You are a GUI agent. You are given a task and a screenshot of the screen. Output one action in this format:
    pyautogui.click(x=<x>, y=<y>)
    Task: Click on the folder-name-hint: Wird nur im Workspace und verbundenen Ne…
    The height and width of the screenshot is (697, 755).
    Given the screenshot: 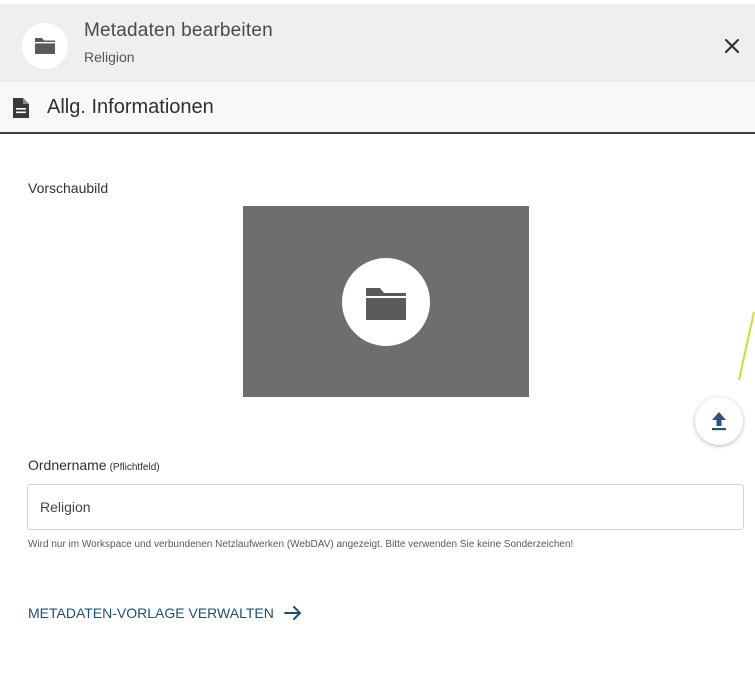 What is the action you would take?
    pyautogui.click(x=301, y=544)
    